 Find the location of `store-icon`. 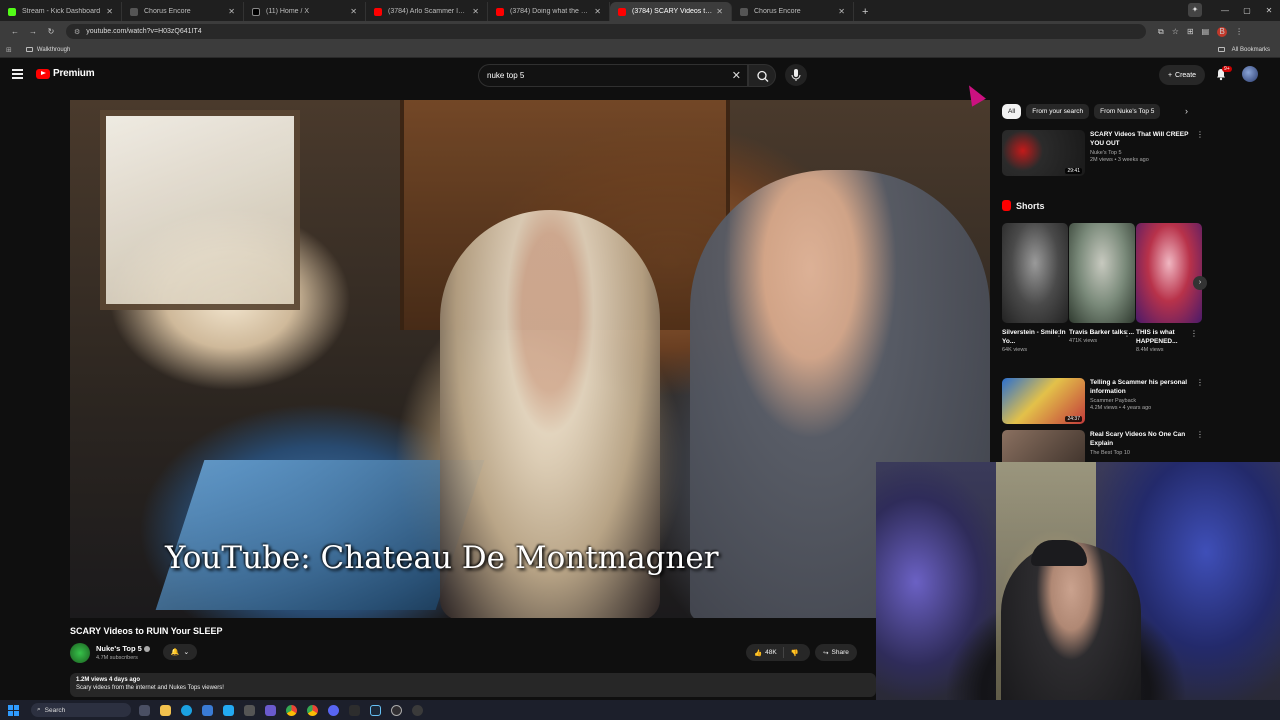

store-icon is located at coordinates (207, 710).